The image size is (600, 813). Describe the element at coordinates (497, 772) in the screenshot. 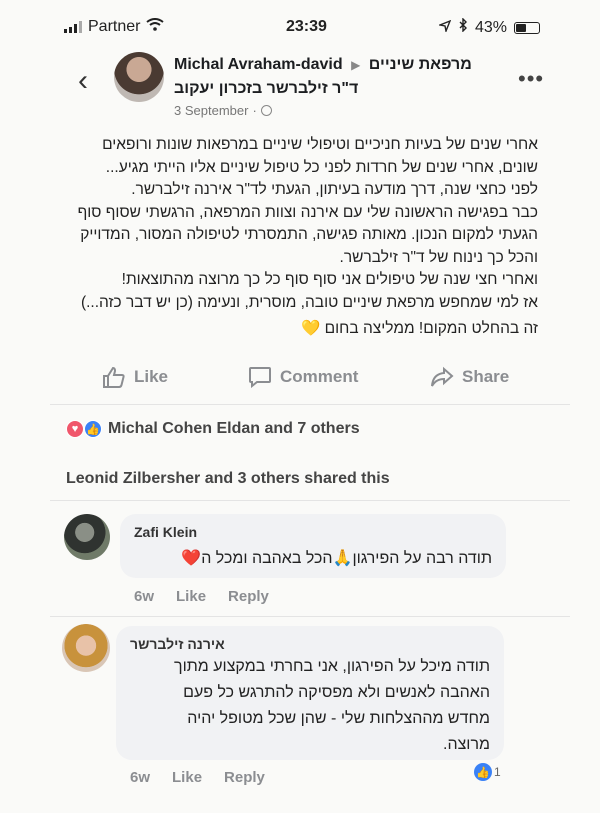

I see `like-count: 1` at that location.